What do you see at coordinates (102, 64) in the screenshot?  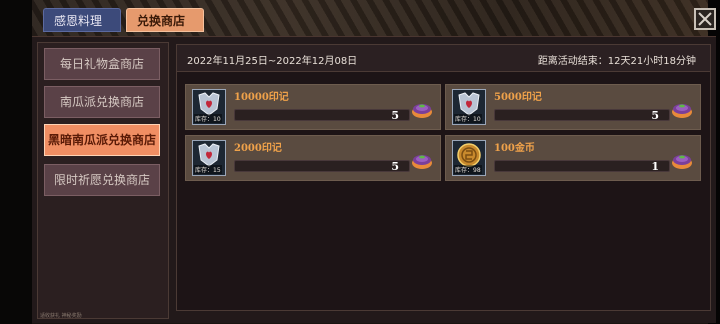 I see `sidebar-item-daily-gift-box-shop: 每日礼物盒商店` at bounding box center [102, 64].